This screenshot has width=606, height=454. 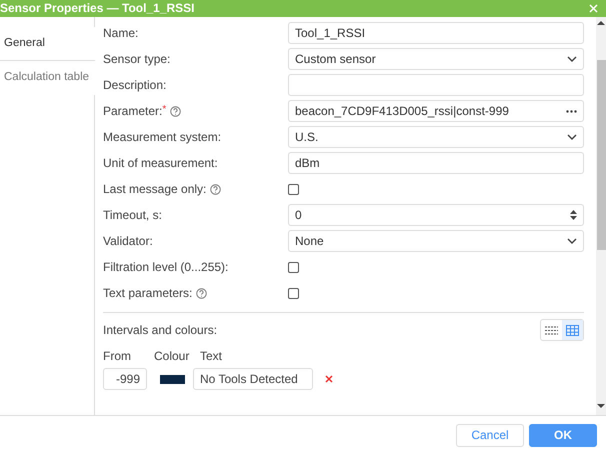 What do you see at coordinates (571, 111) in the screenshot?
I see `more-icon` at bounding box center [571, 111].